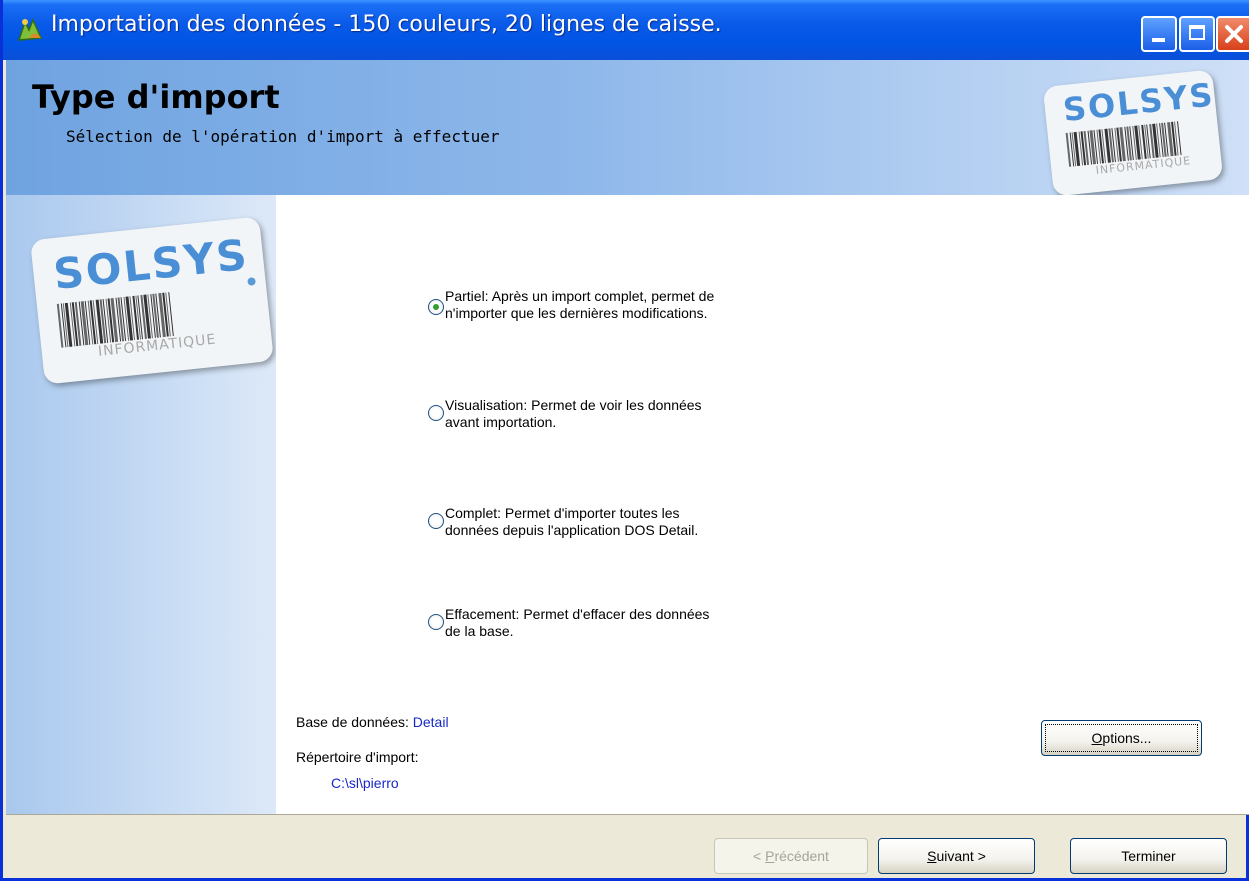 This screenshot has width=1249, height=881. What do you see at coordinates (352, 722) in the screenshot?
I see `database-label: Base de données:` at bounding box center [352, 722].